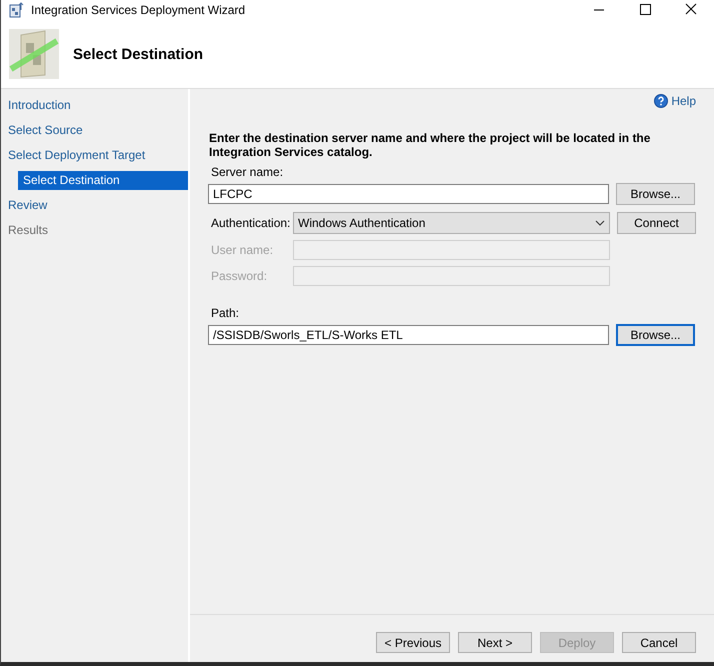 This screenshot has width=714, height=666. I want to click on text-field: /SSISDB/Sworls_ETL/S-Works ETL, so click(408, 335).